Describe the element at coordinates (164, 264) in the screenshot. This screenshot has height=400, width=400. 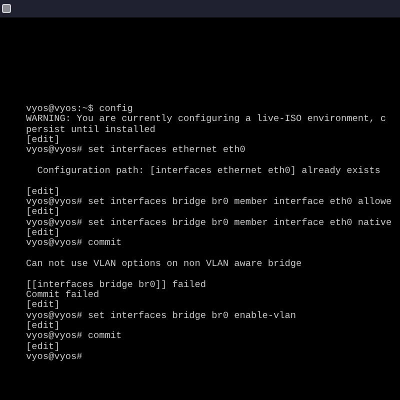
I see `terminal-line: Can not use VLAN options on non VLAN aware bridge` at that location.